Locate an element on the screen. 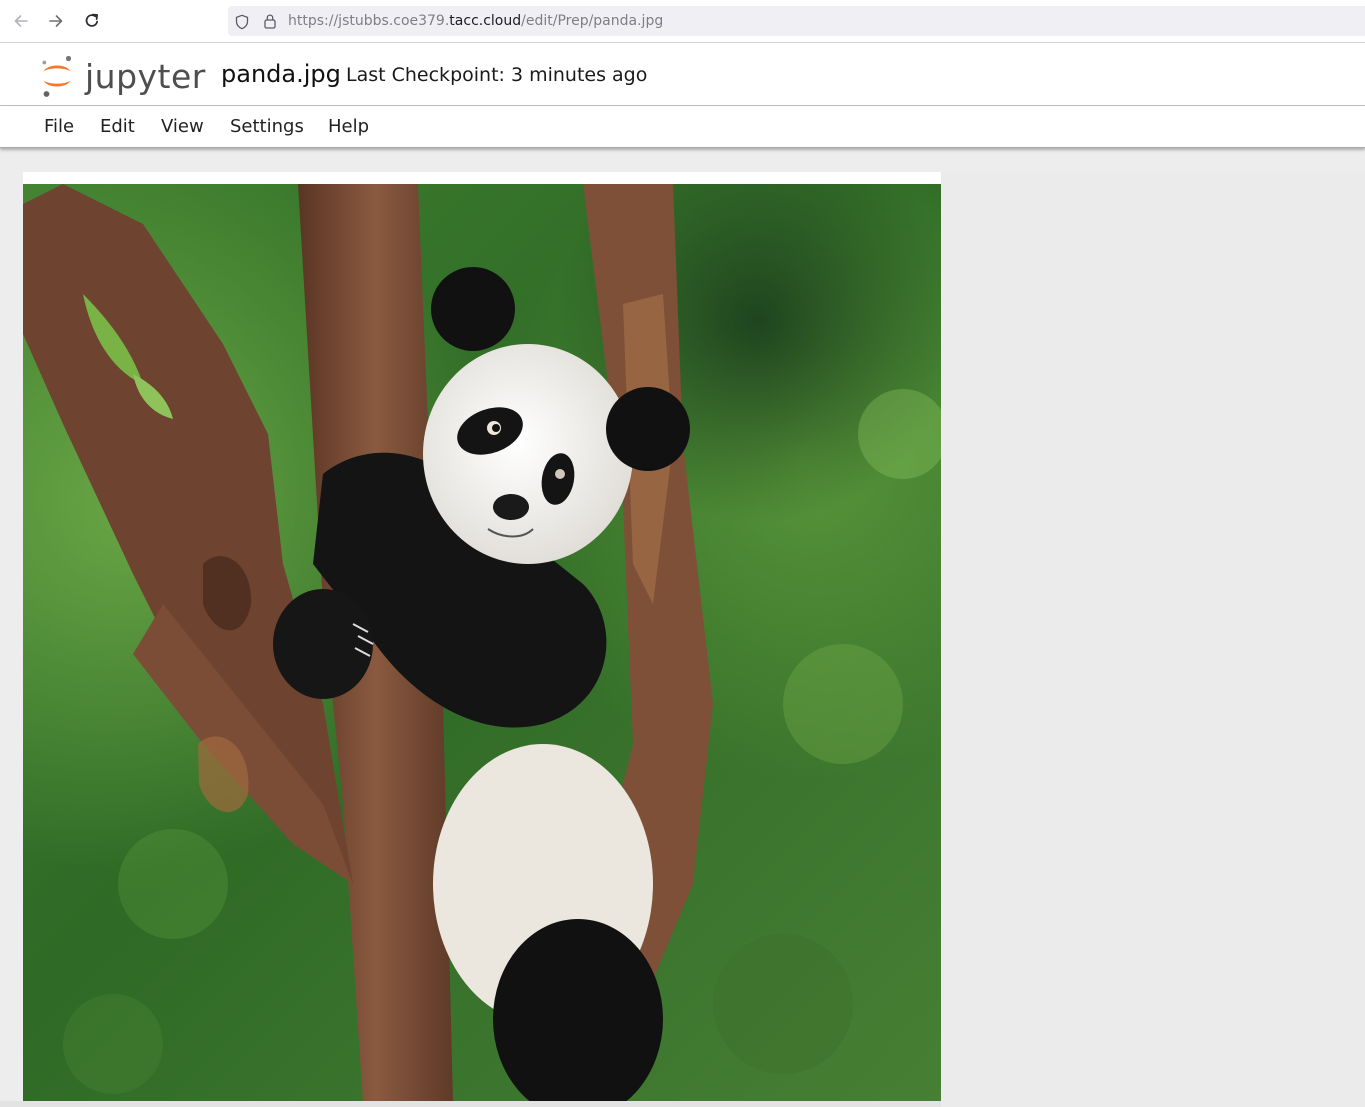 Image resolution: width=1365 pixels, height=1107 pixels. last-checkpoint-status: Last Checkpoint: 3 minutes ago is located at coordinates (497, 75).